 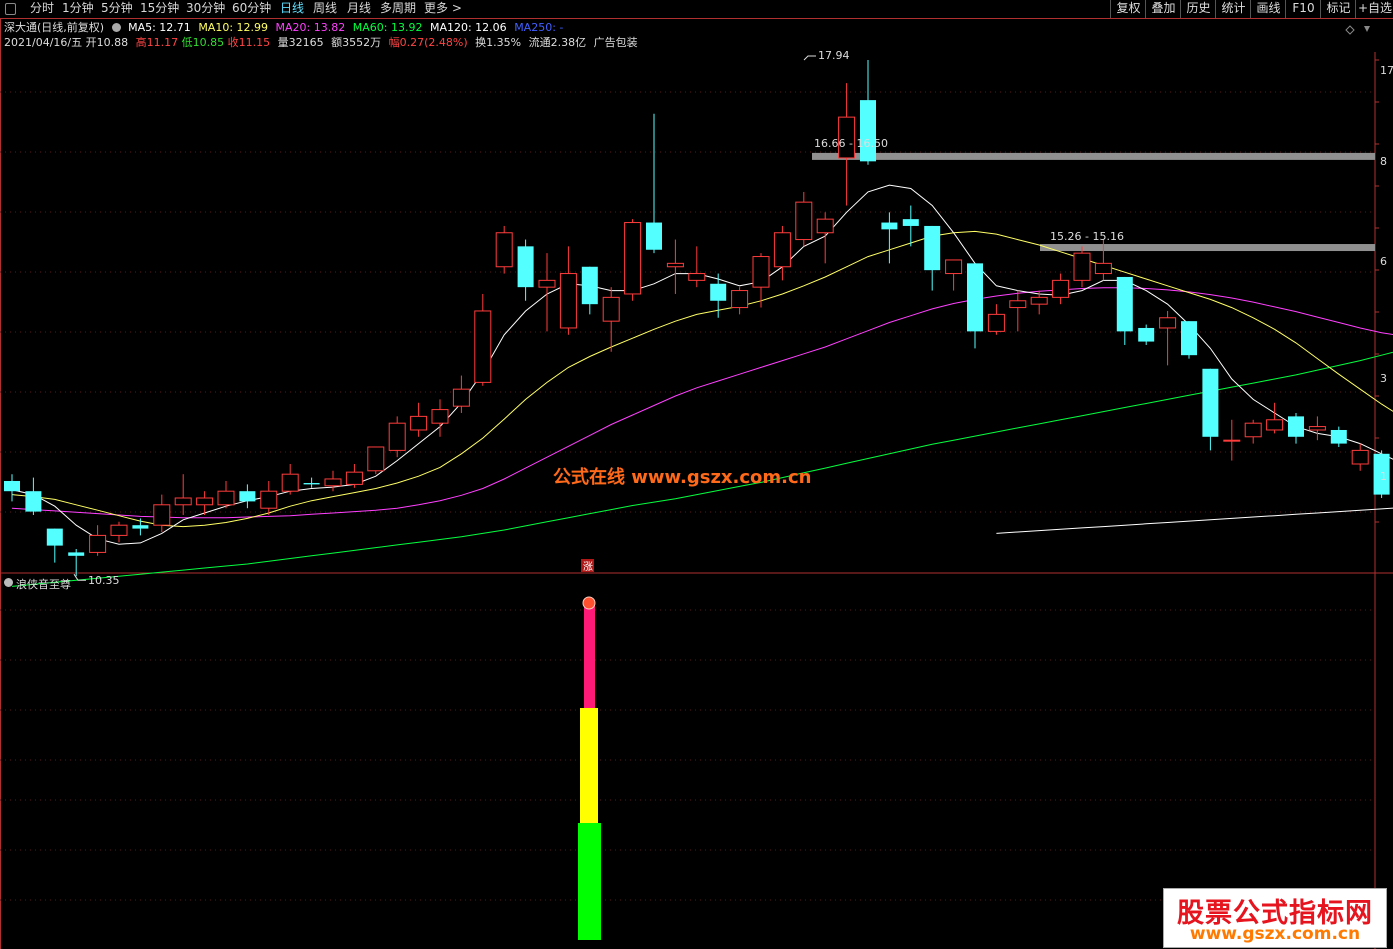 I want to click on toolbar-button-0: 复权, so click(x=1128, y=9).